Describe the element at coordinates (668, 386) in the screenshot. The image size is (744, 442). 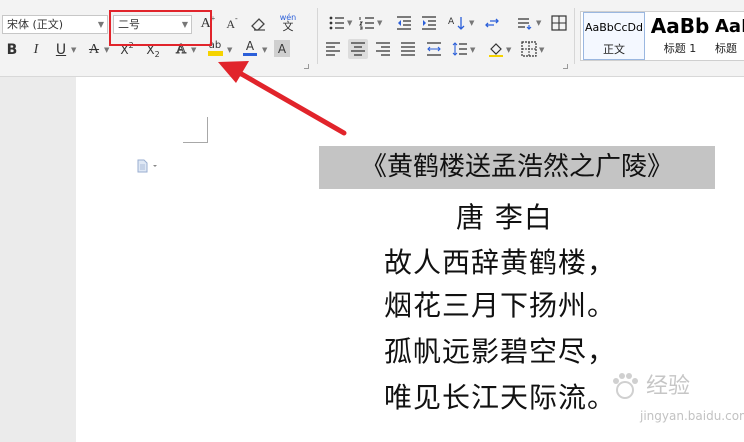
I see `watermark-text: 经验` at that location.